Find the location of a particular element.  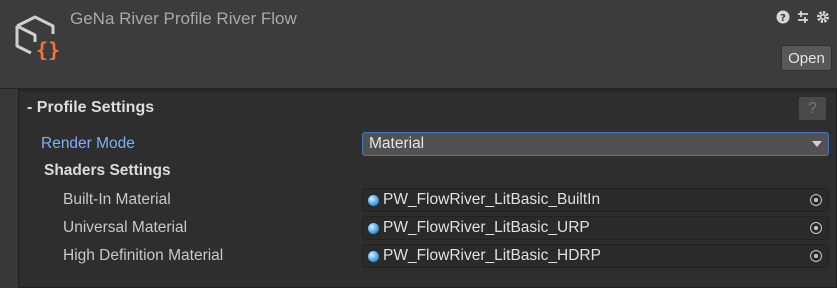

help-icon: ? is located at coordinates (783, 17).